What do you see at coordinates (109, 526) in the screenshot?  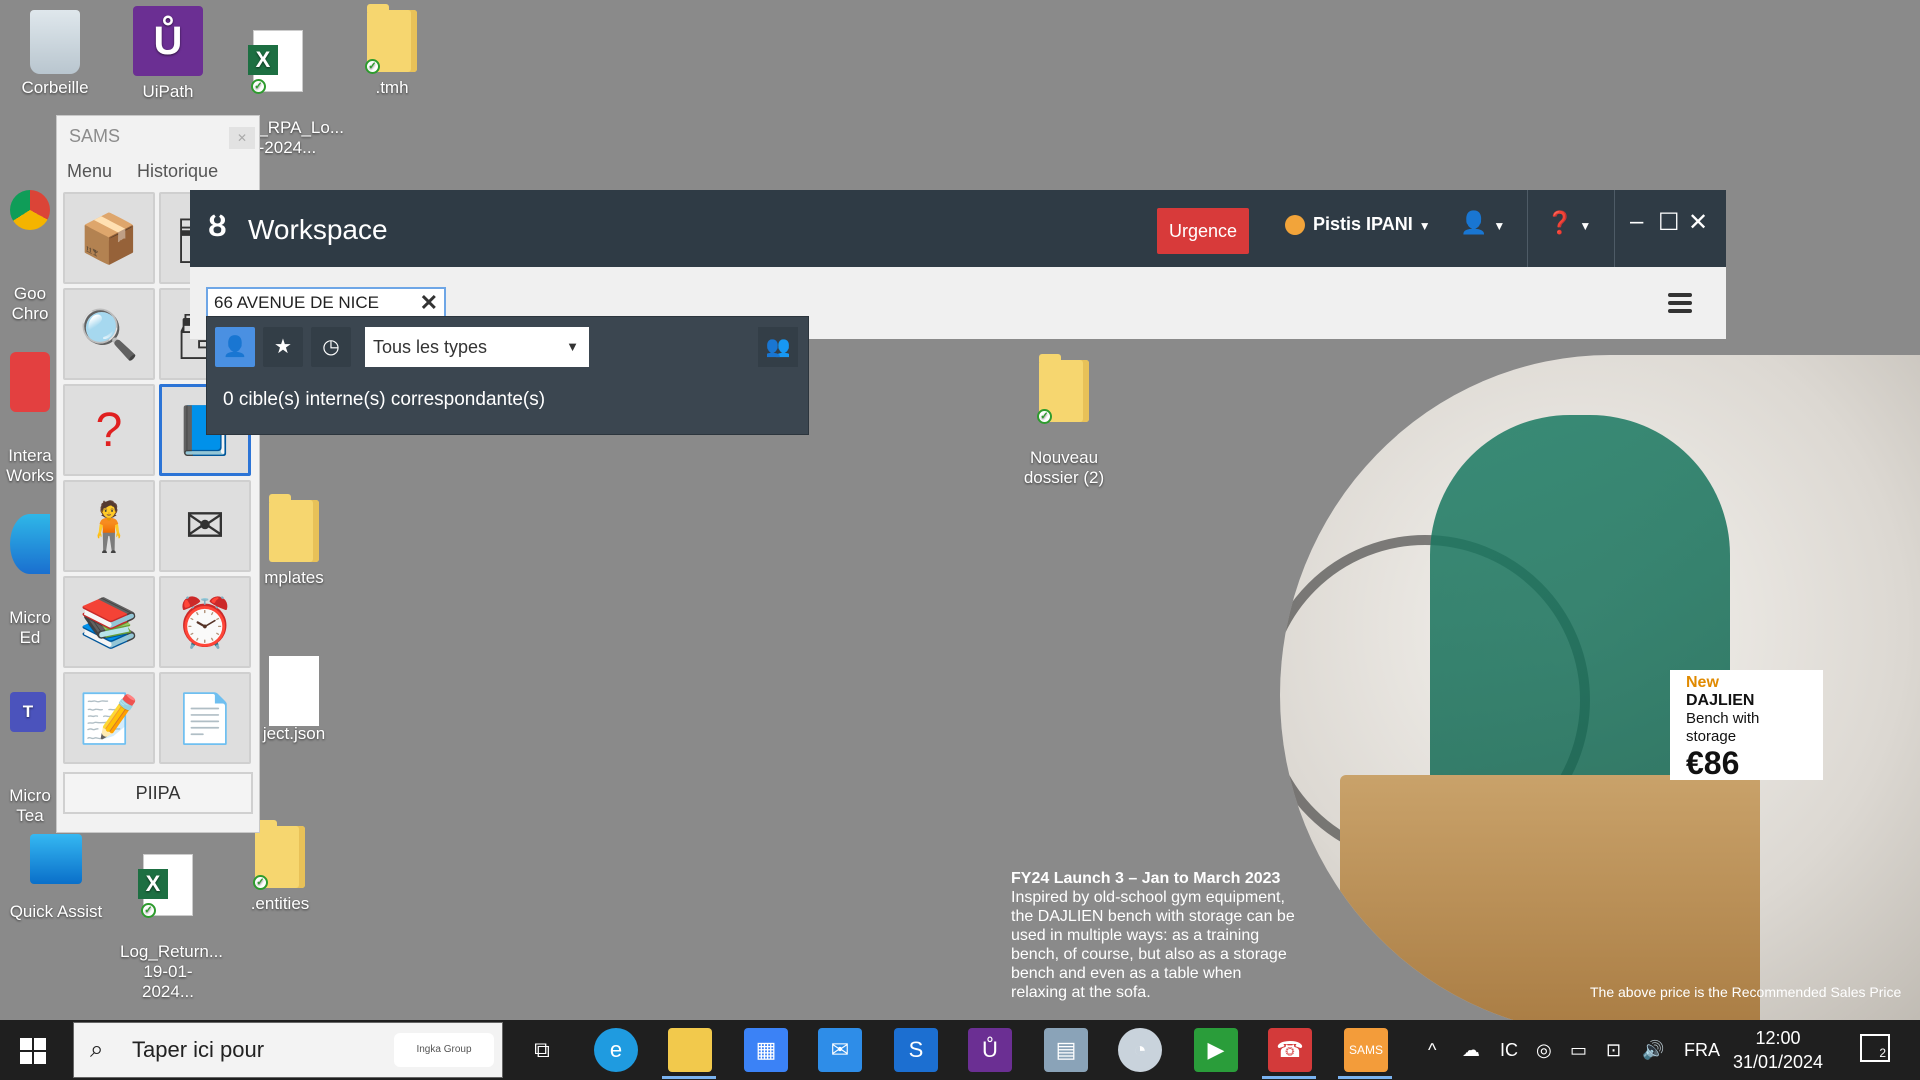 I see `person-tool-button: 🧍` at bounding box center [109, 526].